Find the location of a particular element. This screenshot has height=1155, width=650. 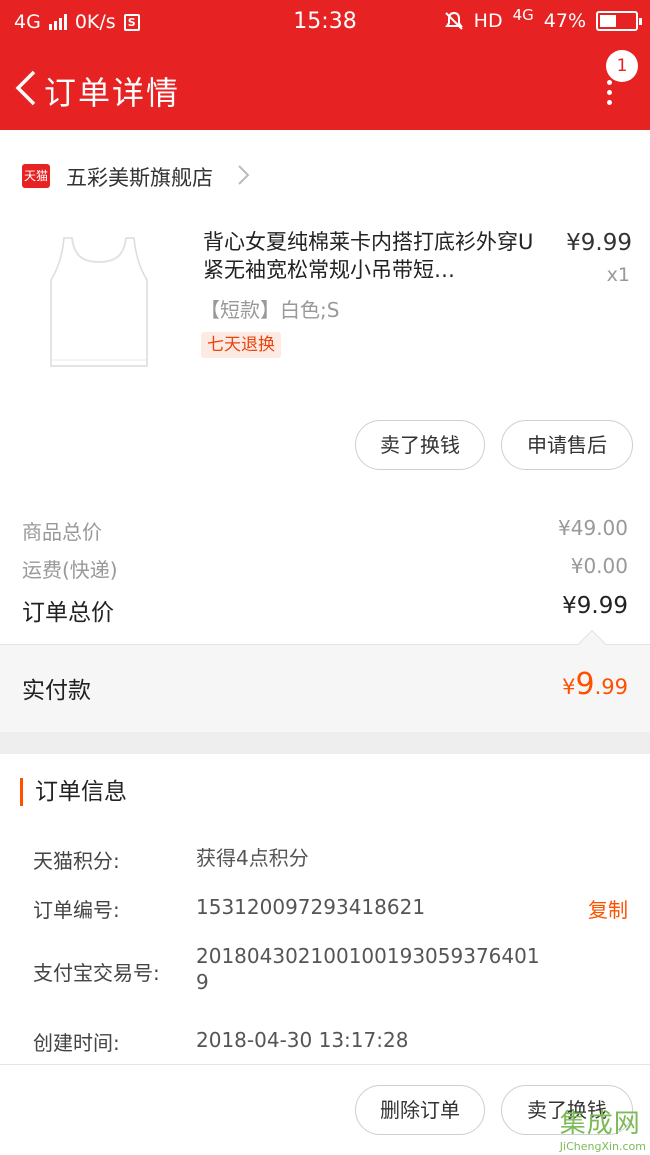

status-bar: 4G 0K/s S 15:38 HD 4G 47% is located at coordinates (325, 22).